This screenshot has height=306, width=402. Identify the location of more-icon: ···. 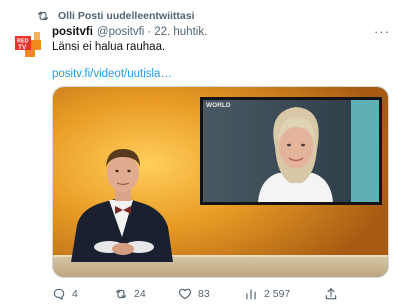
(382, 31).